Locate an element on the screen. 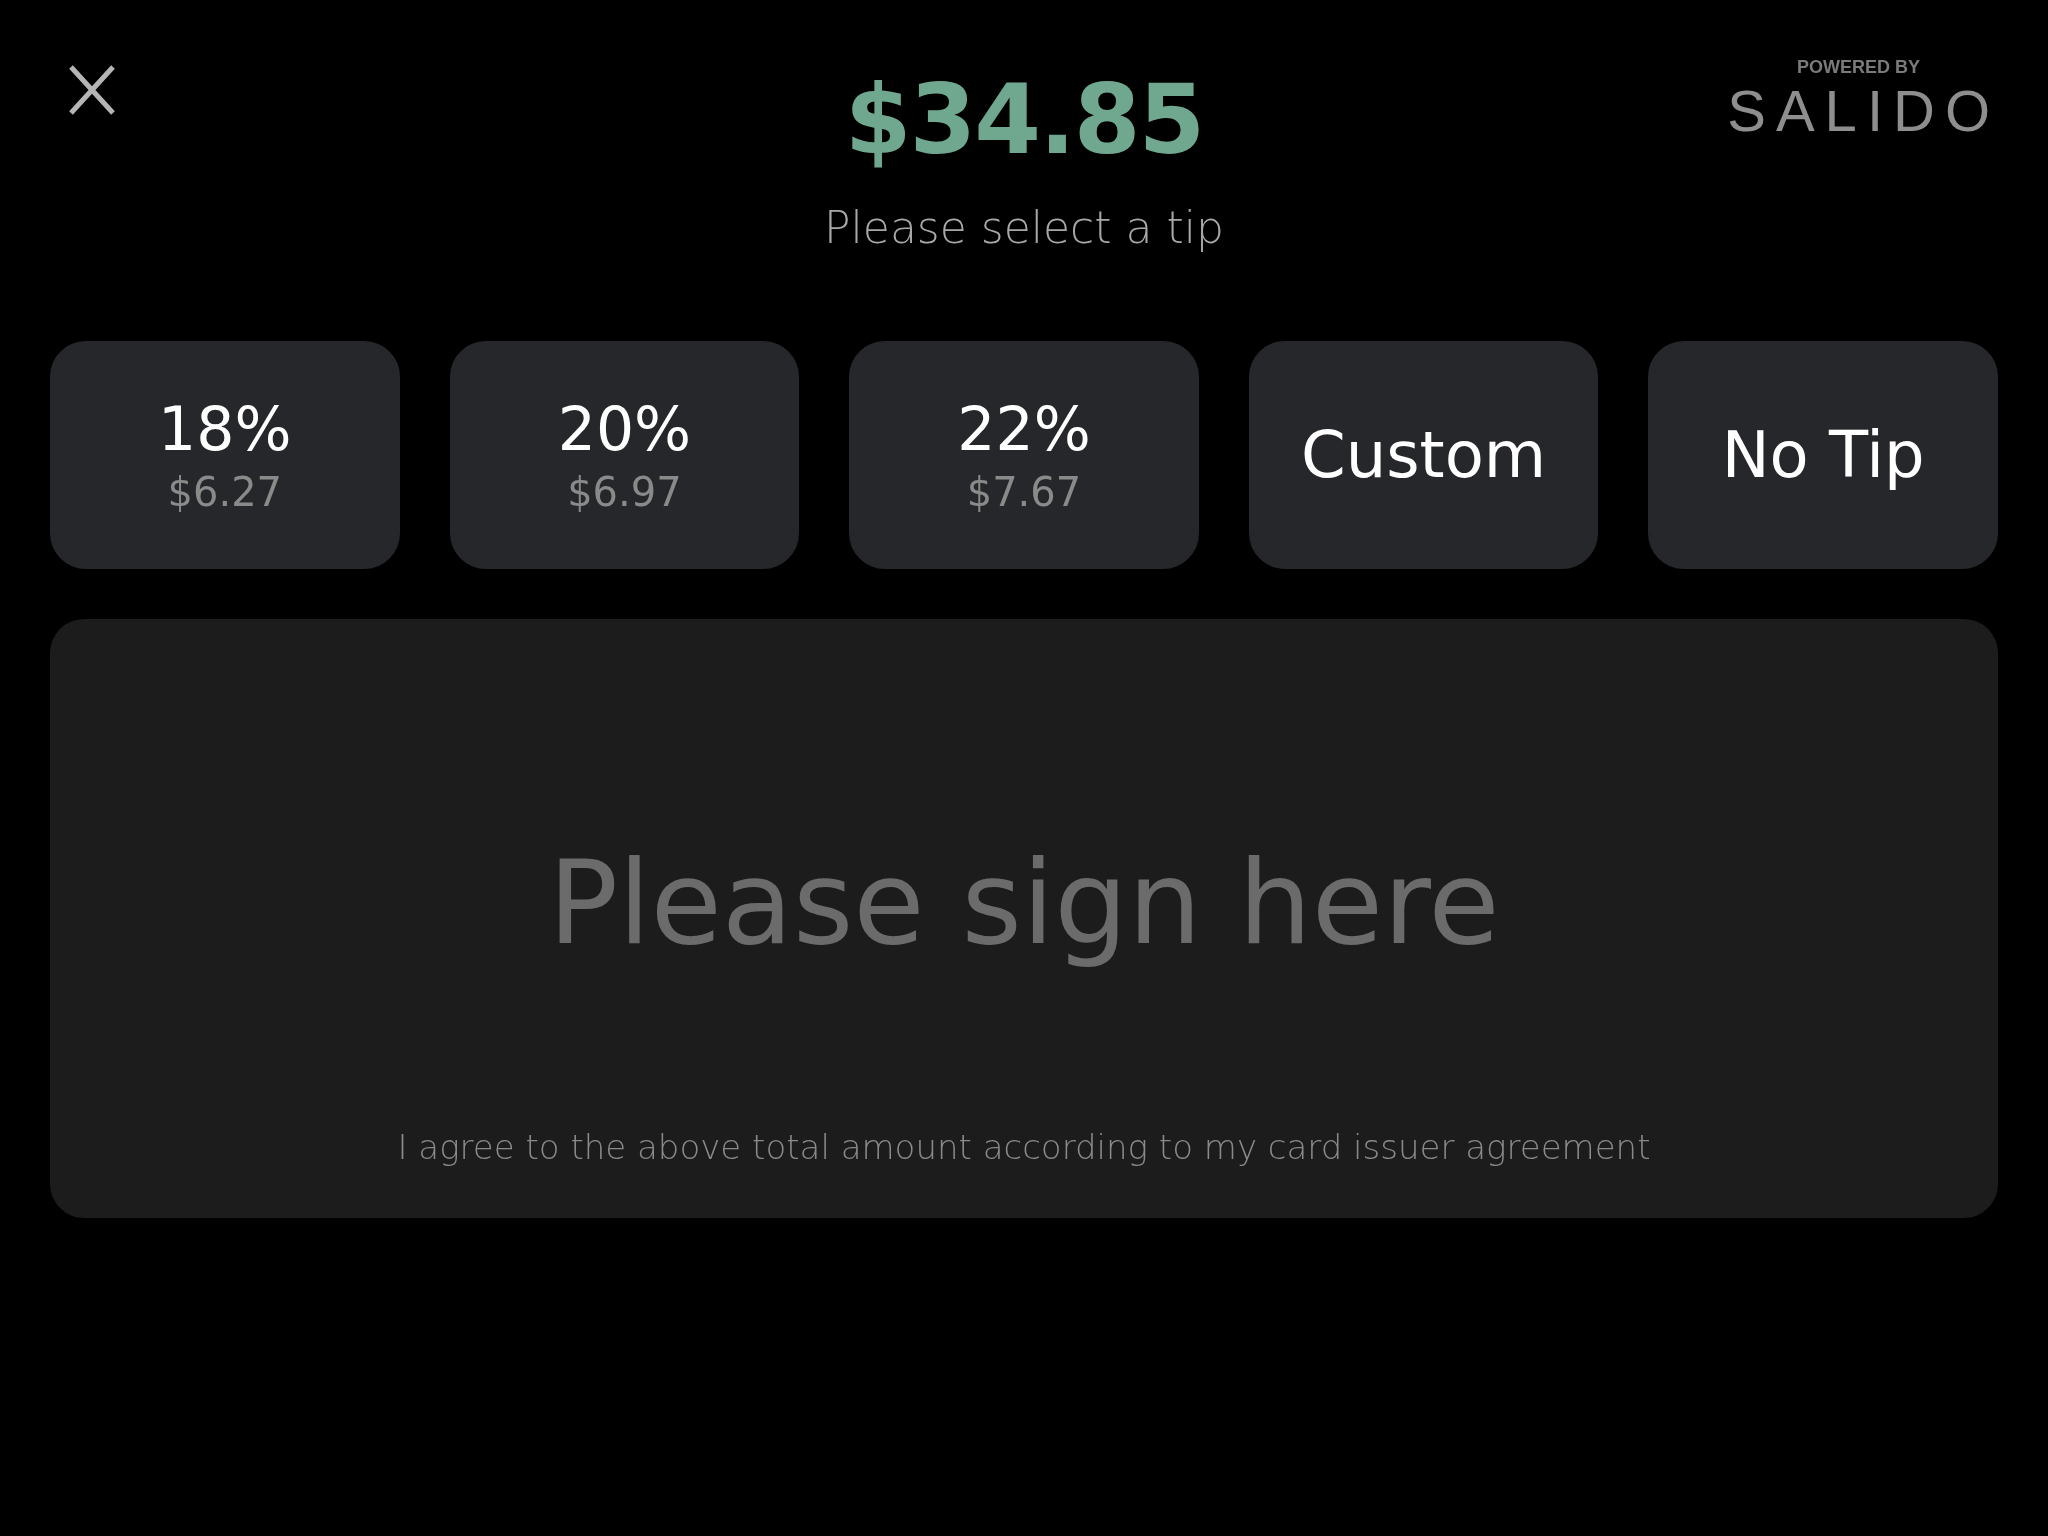 The height and width of the screenshot is (1536, 2048). powered-by-caption: POWERED BY is located at coordinates (1859, 67).